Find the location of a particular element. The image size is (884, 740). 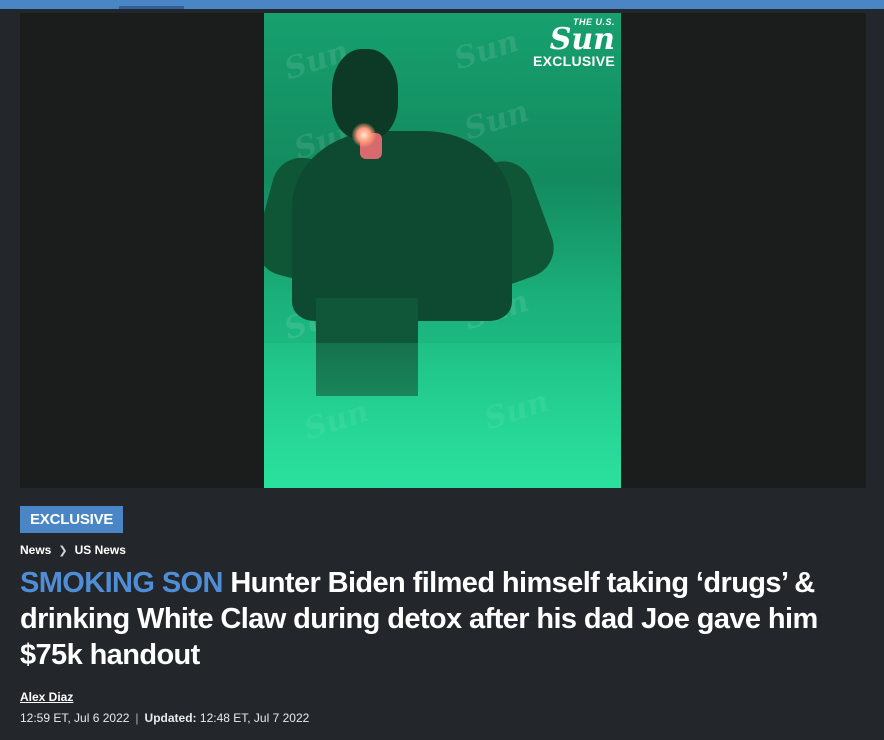

breadcrumb: News ❯ US News is located at coordinates (73, 550).